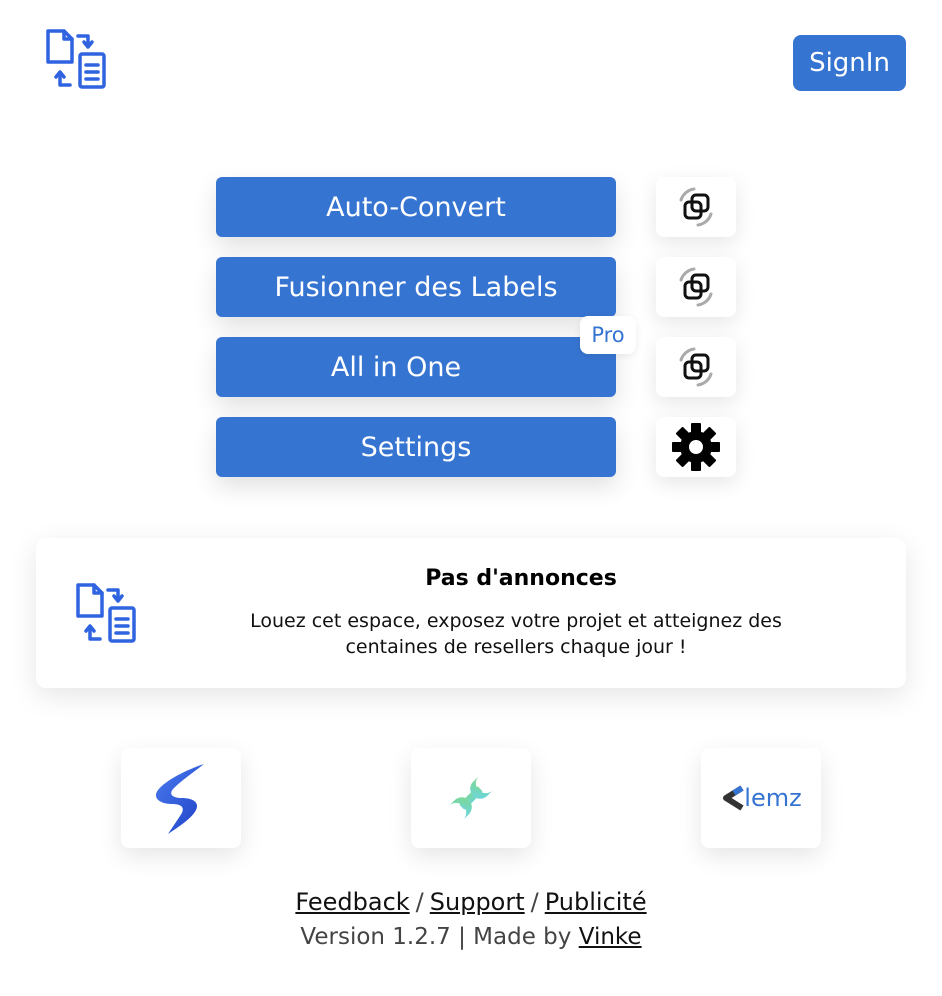  I want to click on auto-convert-sync-button, so click(696, 207).